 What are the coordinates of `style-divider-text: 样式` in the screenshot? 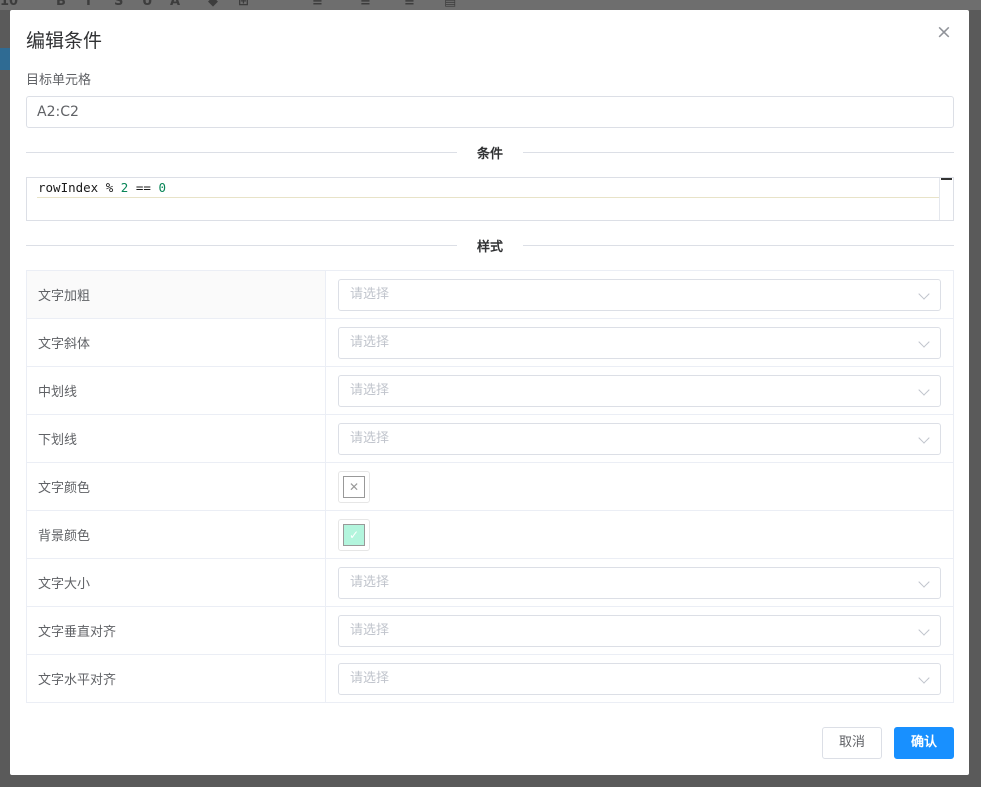 It's located at (490, 245).